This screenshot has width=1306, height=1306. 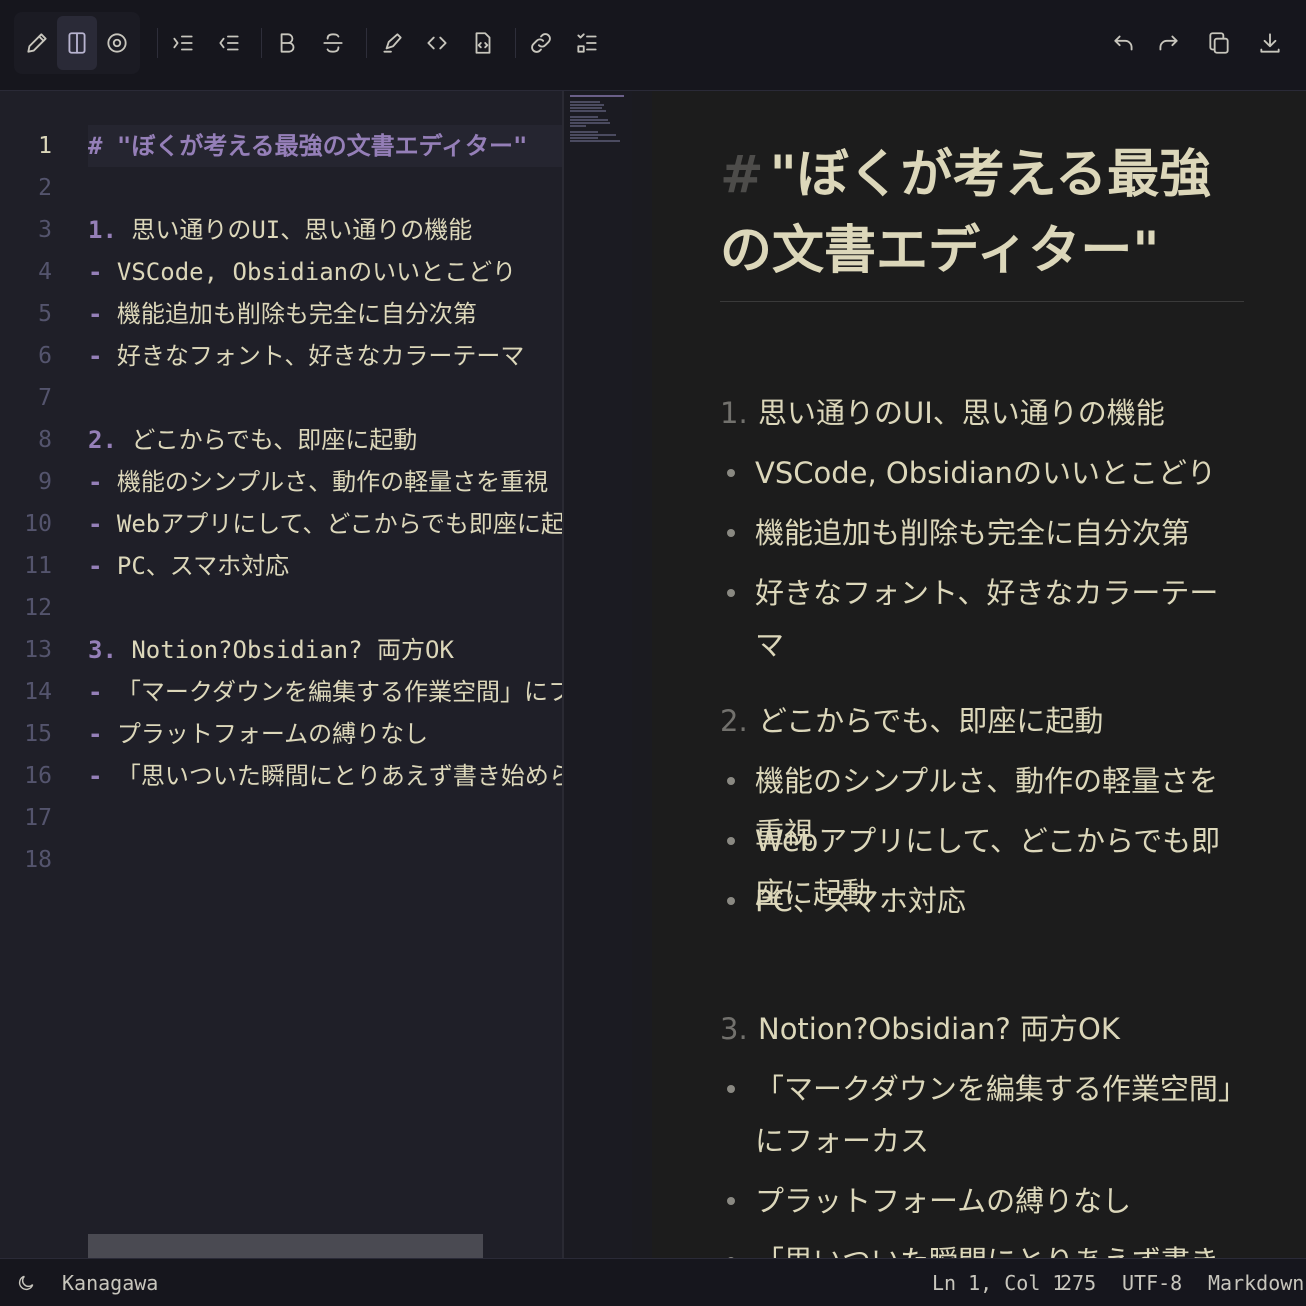 I want to click on line-text: 好きなフォント、好きなカラーテーマ, so click(x=313, y=356).